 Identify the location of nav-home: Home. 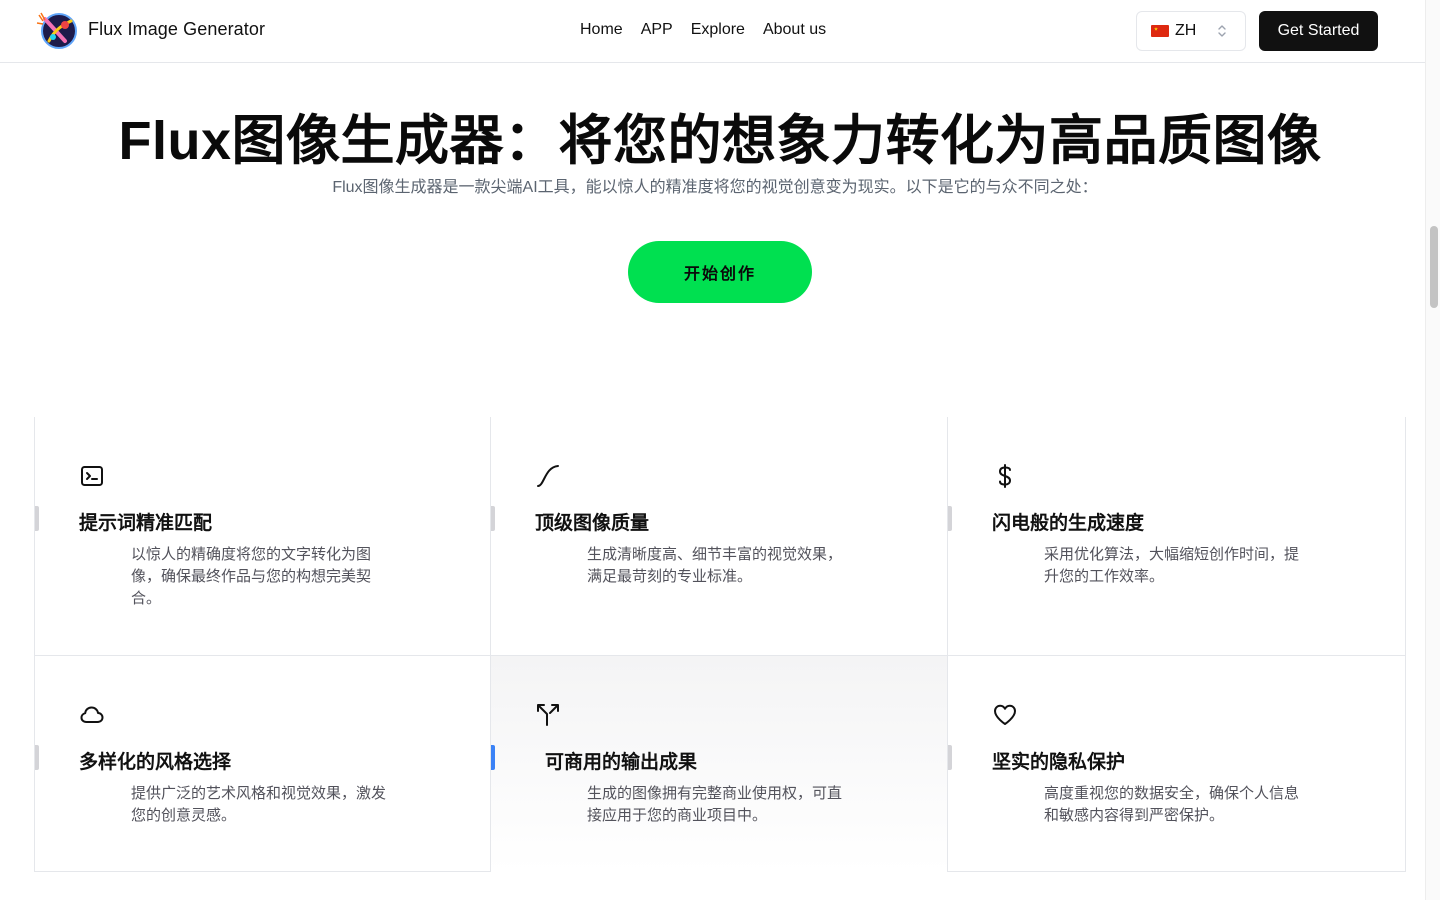
(601, 30).